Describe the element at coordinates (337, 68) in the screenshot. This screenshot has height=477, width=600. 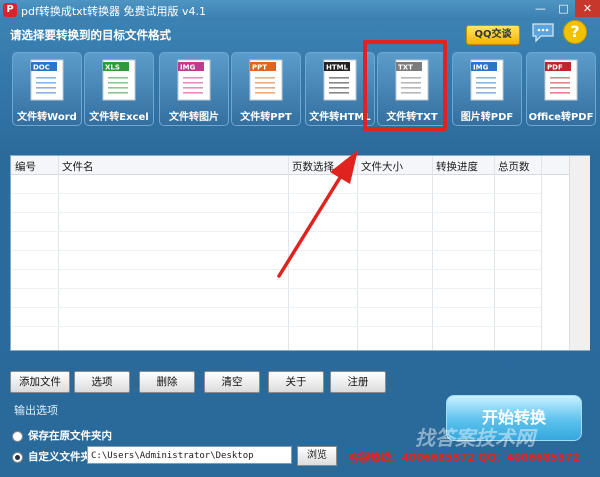
I see `svg-text: HTML` at that location.